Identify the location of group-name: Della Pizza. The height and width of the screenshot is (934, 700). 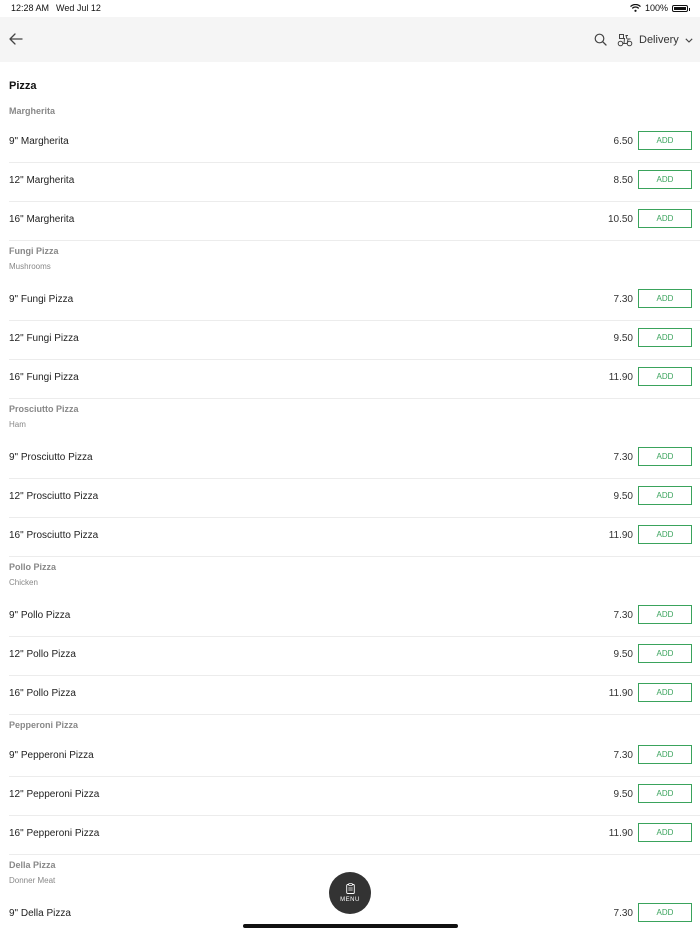
(32, 865).